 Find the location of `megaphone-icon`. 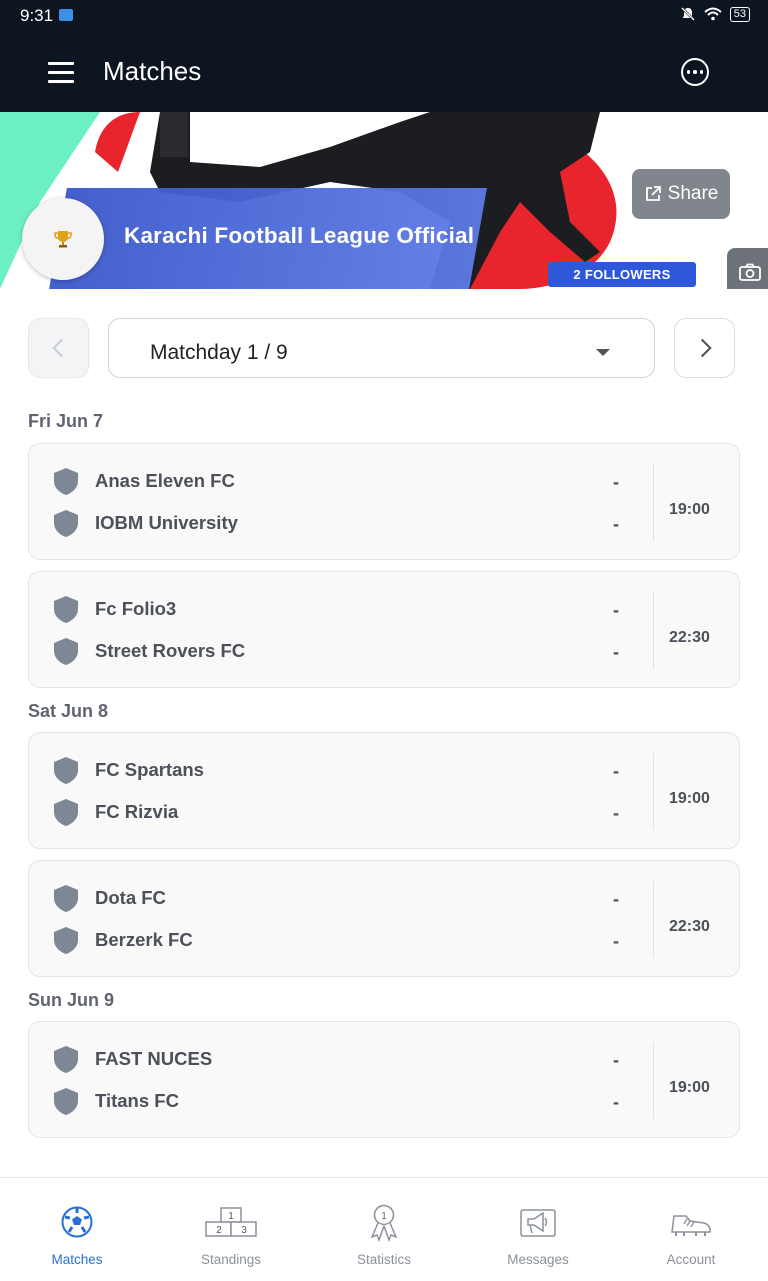

megaphone-icon is located at coordinates (538, 1223).